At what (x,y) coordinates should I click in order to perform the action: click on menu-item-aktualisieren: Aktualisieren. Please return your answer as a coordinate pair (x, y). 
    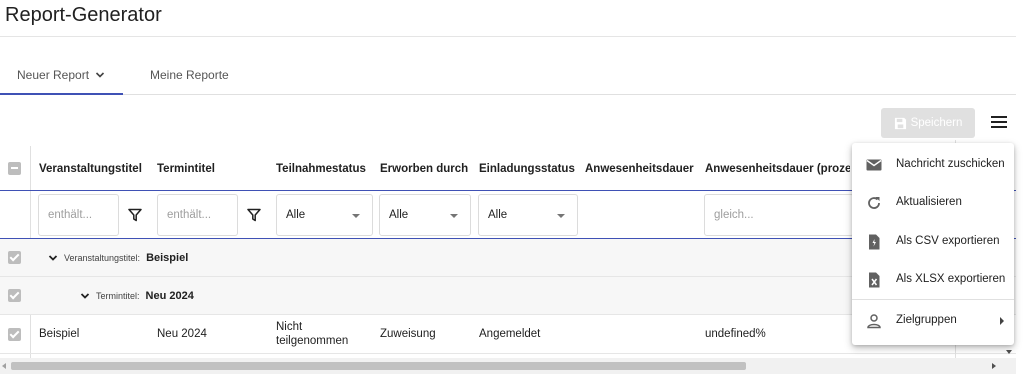
    Looking at the image, I should click on (933, 202).